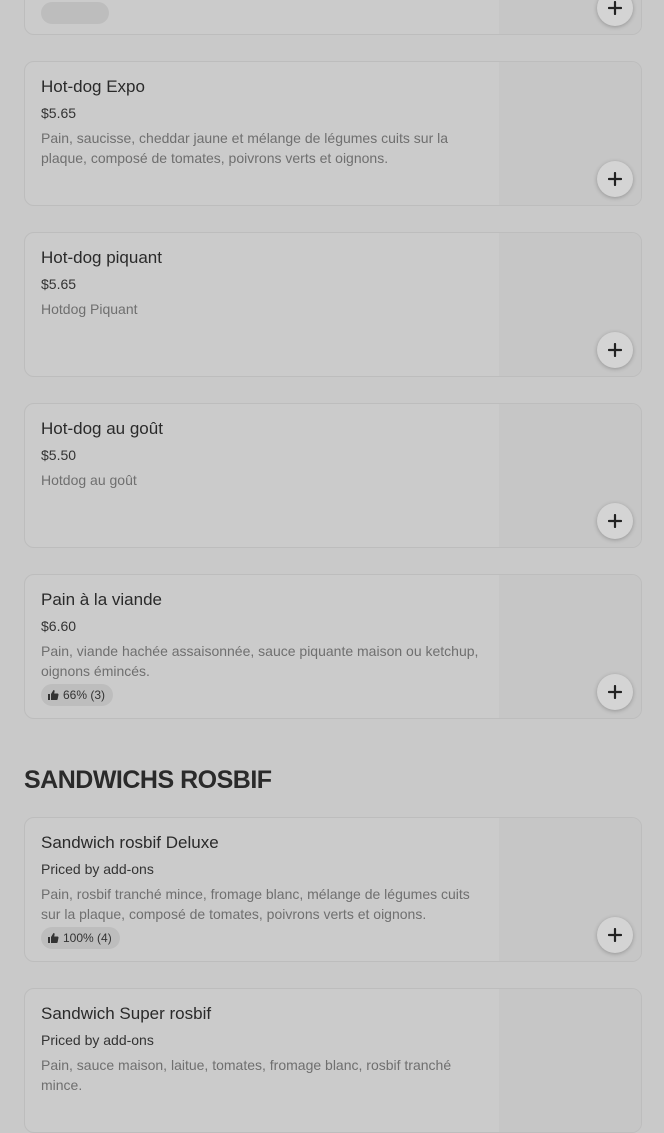 The width and height of the screenshot is (664, 1133). Describe the element at coordinates (101, 257) in the screenshot. I see `item-name: Hot-dog piquant` at that location.